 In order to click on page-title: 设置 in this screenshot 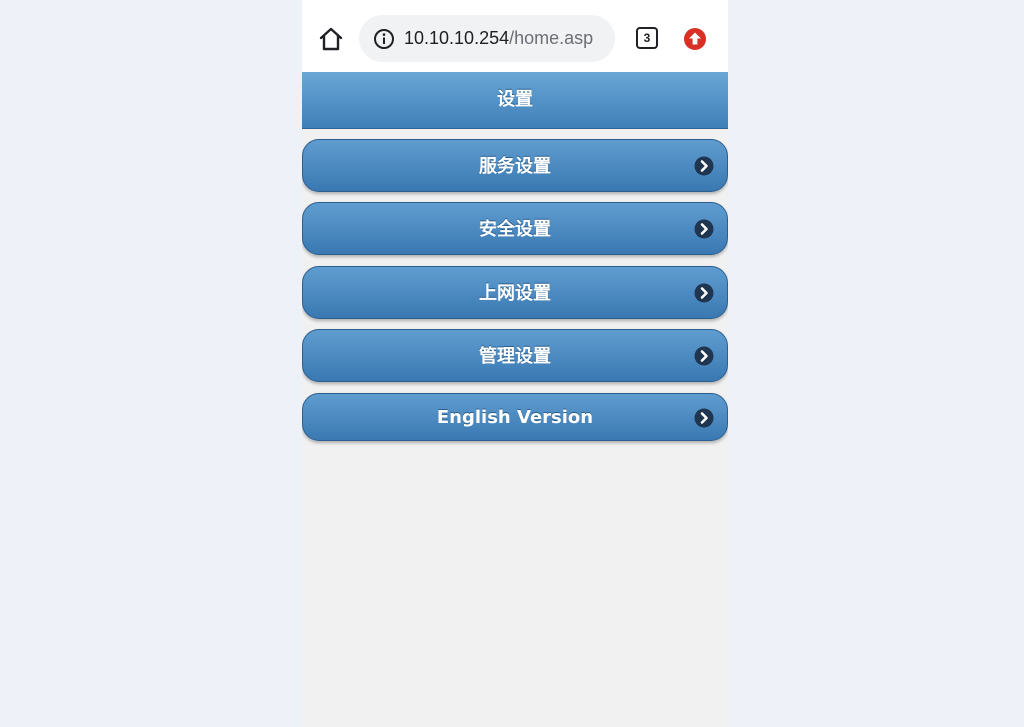, I will do `click(515, 99)`.